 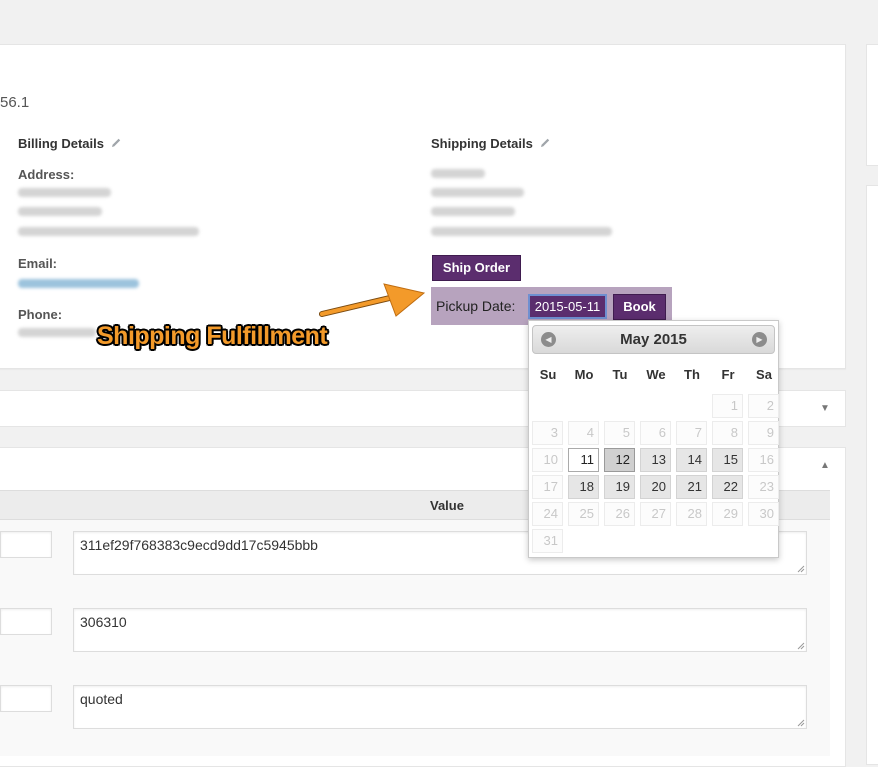 I want to click on weekday-label: Sa, so click(x=764, y=374).